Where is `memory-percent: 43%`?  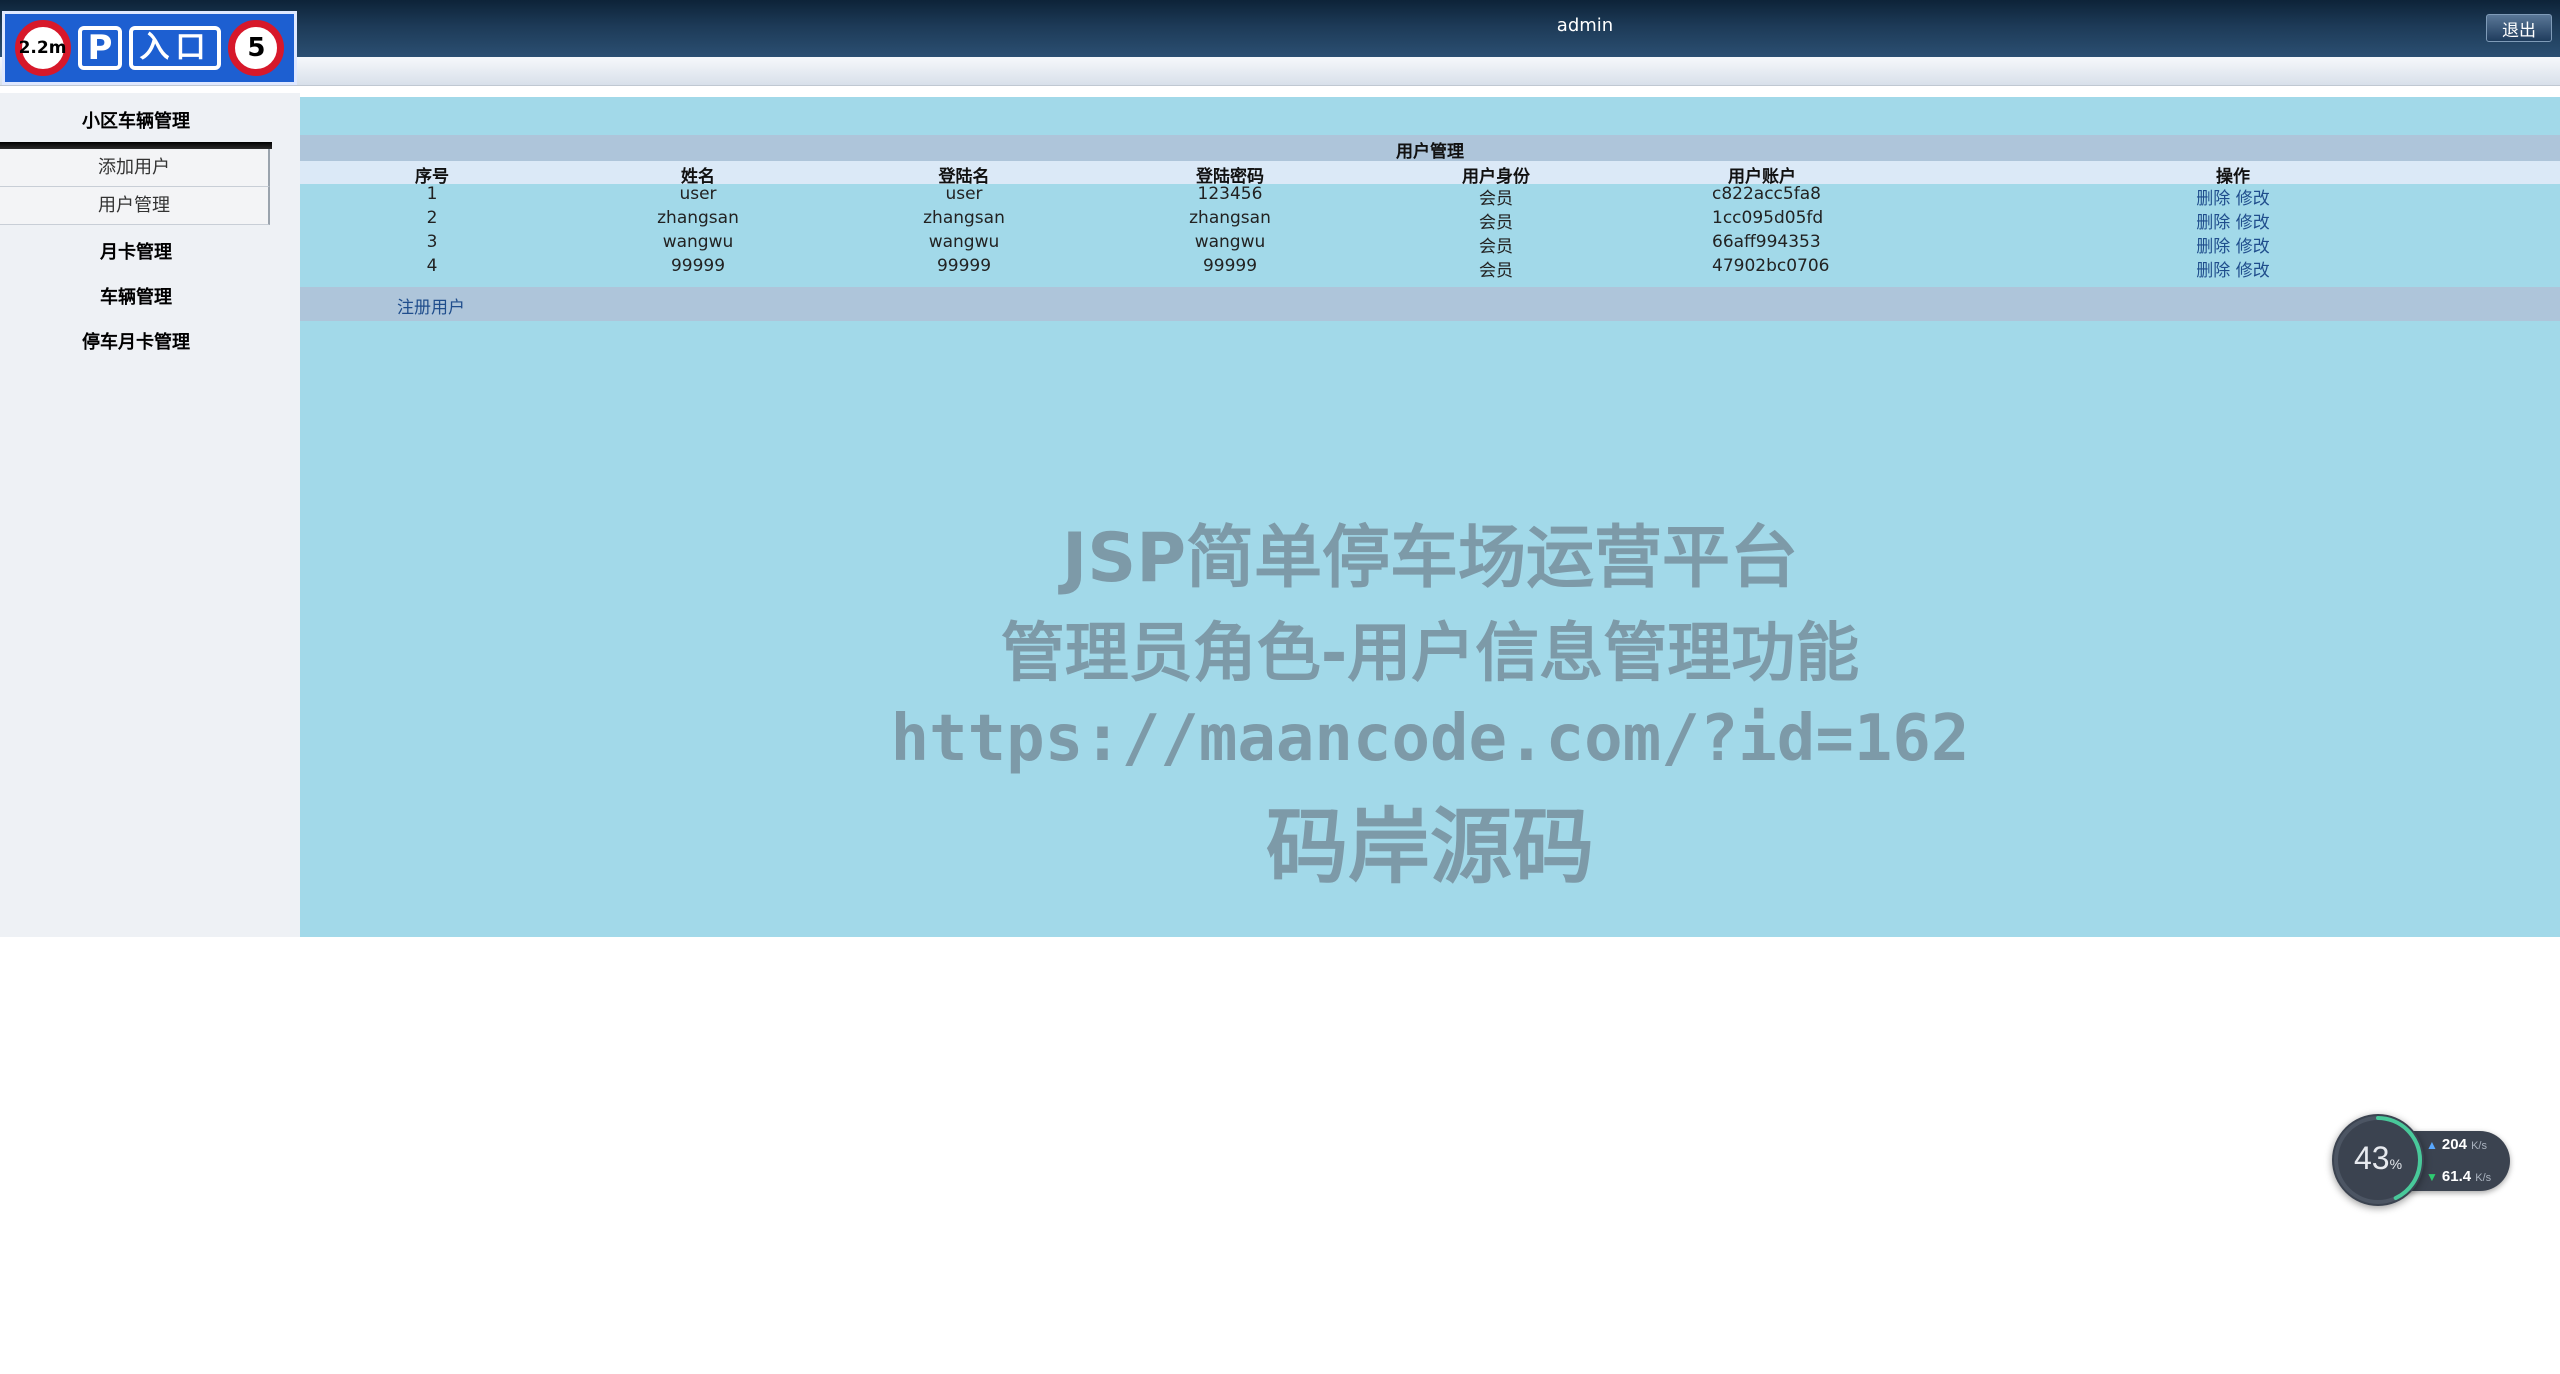
memory-percent: 43% is located at coordinates (2378, 1158).